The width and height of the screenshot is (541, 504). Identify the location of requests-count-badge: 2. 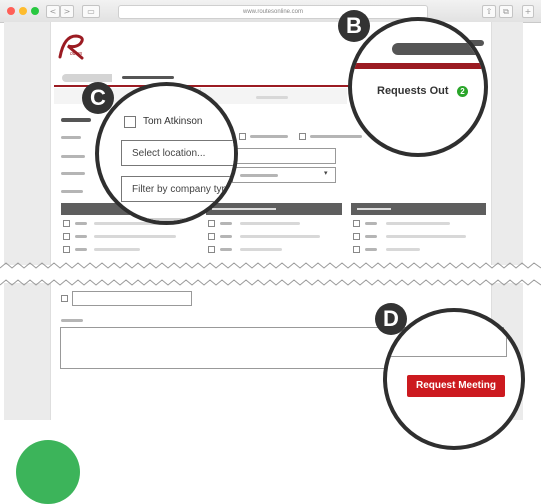
(462, 91).